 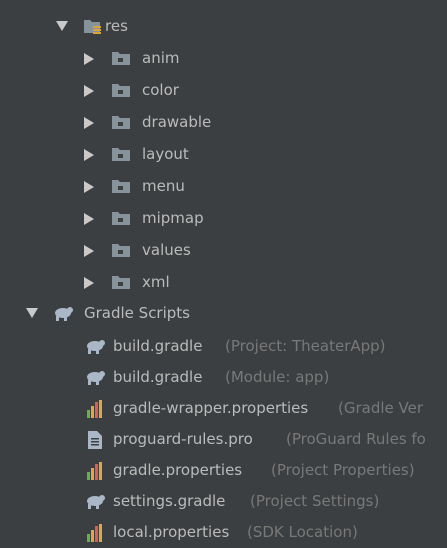 What do you see at coordinates (137, 313) in the screenshot?
I see `tree-node-label: Gradle Scripts` at bounding box center [137, 313].